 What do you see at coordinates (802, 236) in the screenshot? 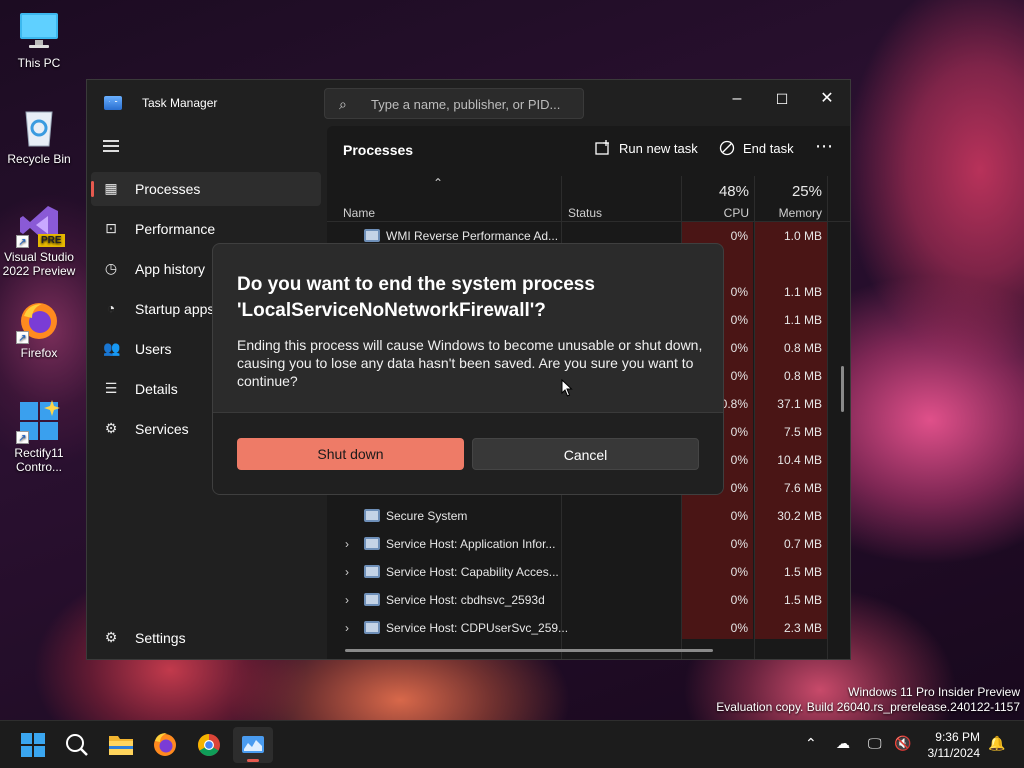
I see `process-memory: 1.0 MB` at bounding box center [802, 236].